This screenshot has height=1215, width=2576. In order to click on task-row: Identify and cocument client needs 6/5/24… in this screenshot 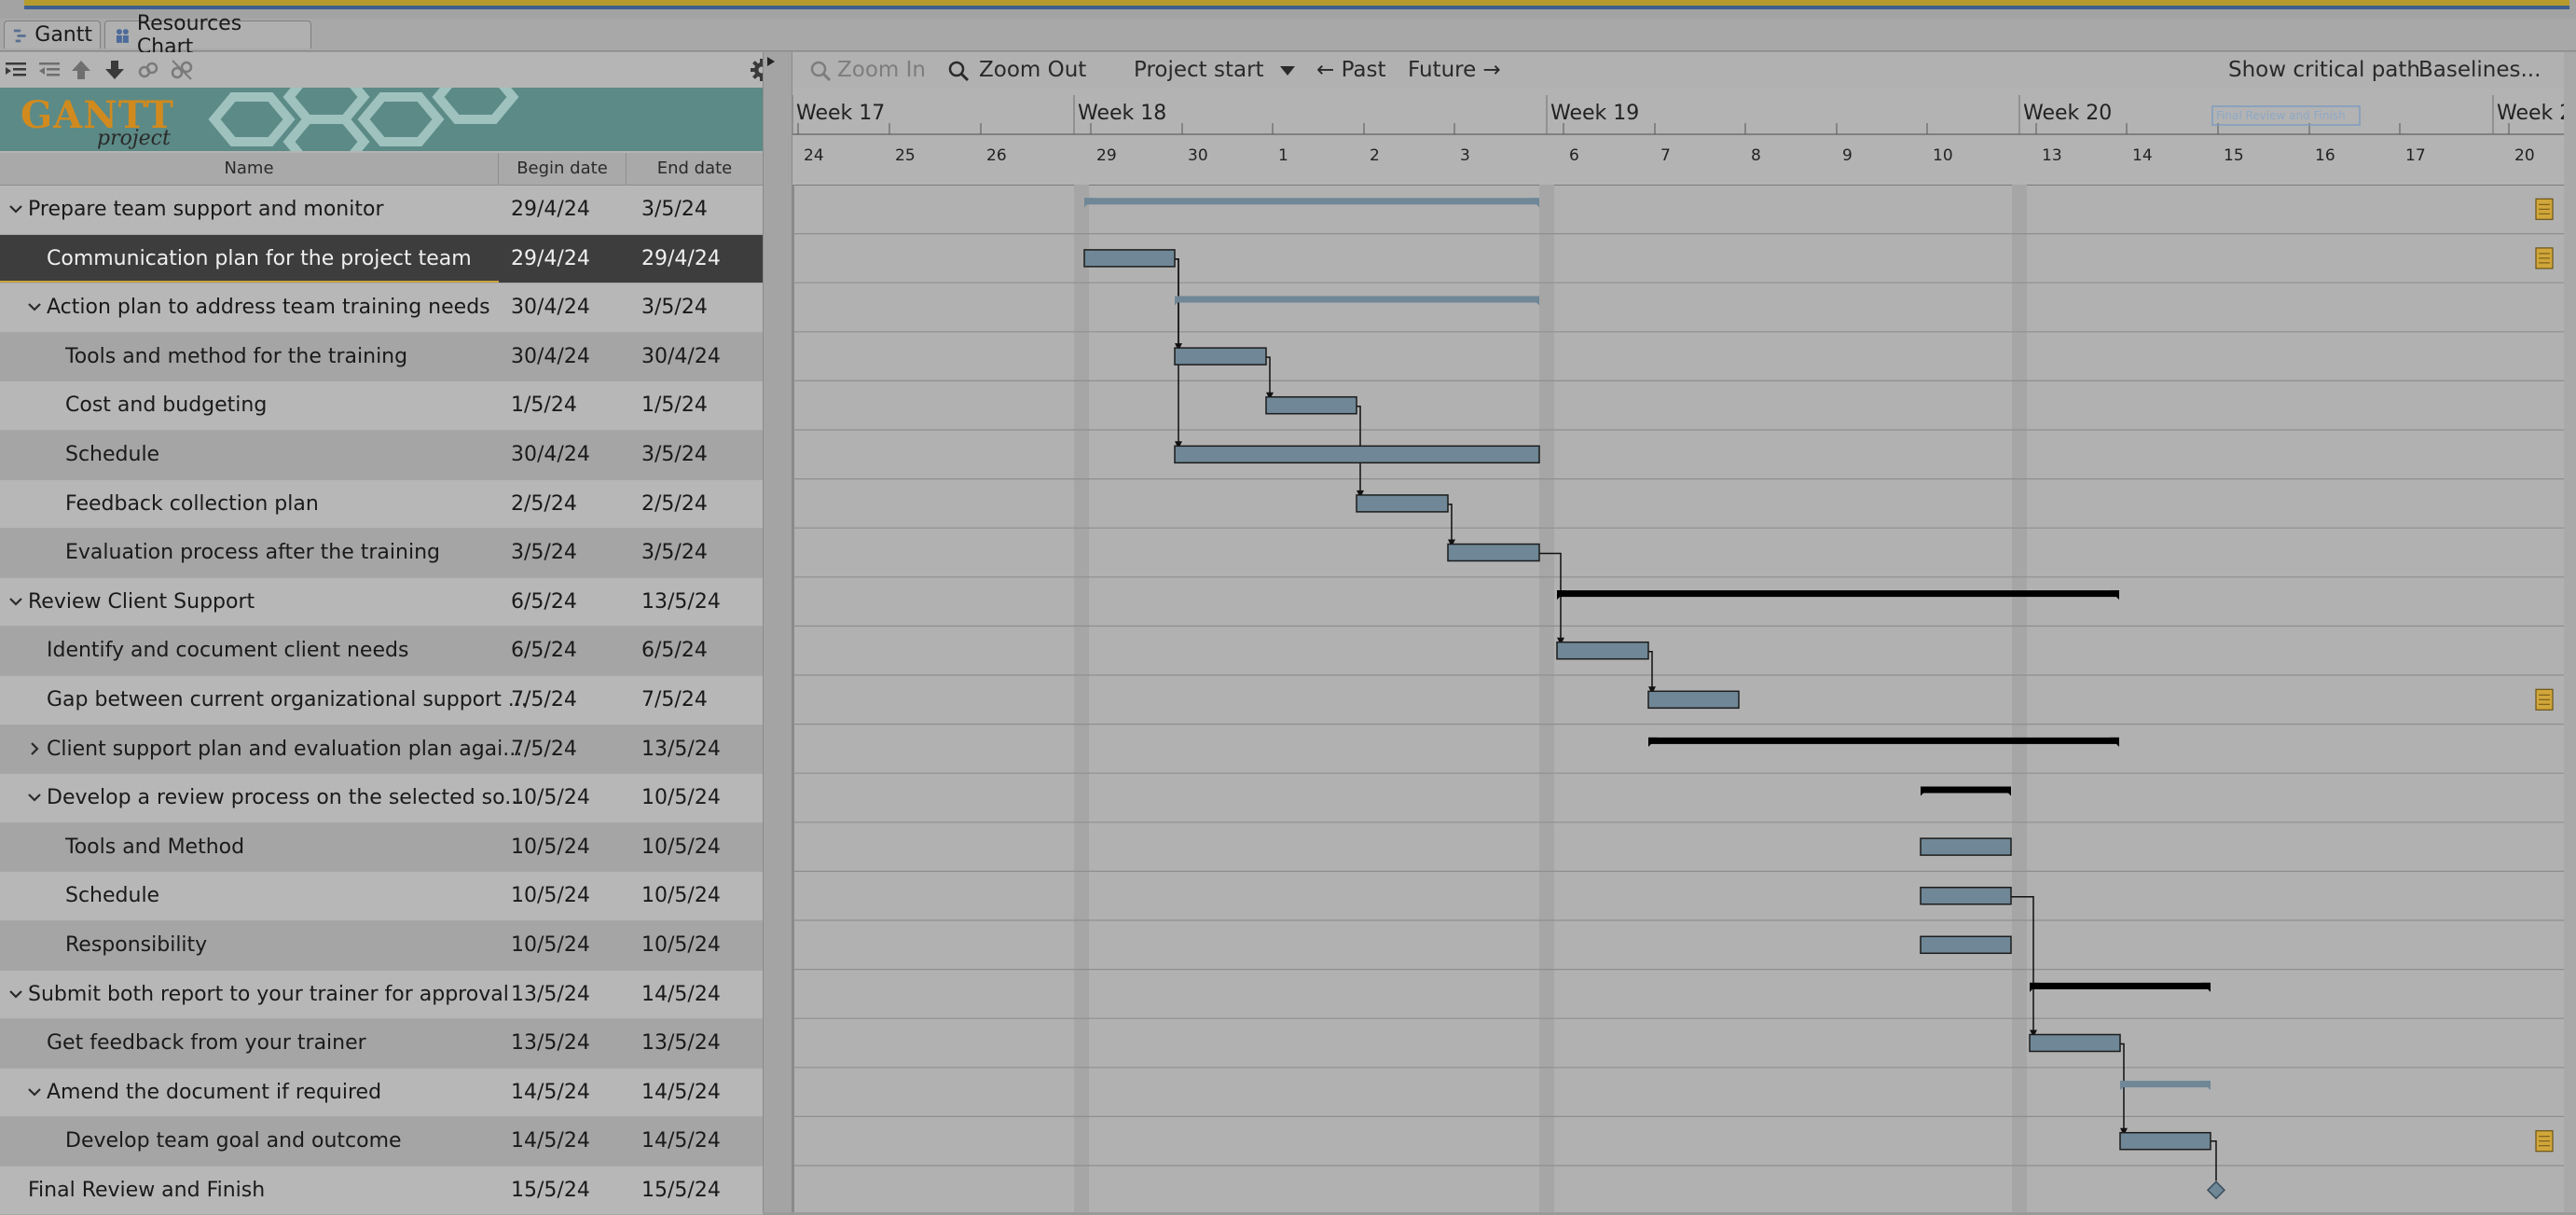, I will do `click(381, 651)`.